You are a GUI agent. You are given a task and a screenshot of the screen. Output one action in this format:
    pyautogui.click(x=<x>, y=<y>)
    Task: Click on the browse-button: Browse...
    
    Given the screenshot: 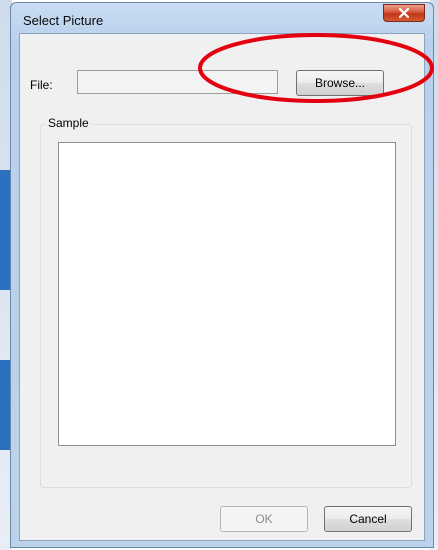 What is the action you would take?
    pyautogui.click(x=340, y=83)
    